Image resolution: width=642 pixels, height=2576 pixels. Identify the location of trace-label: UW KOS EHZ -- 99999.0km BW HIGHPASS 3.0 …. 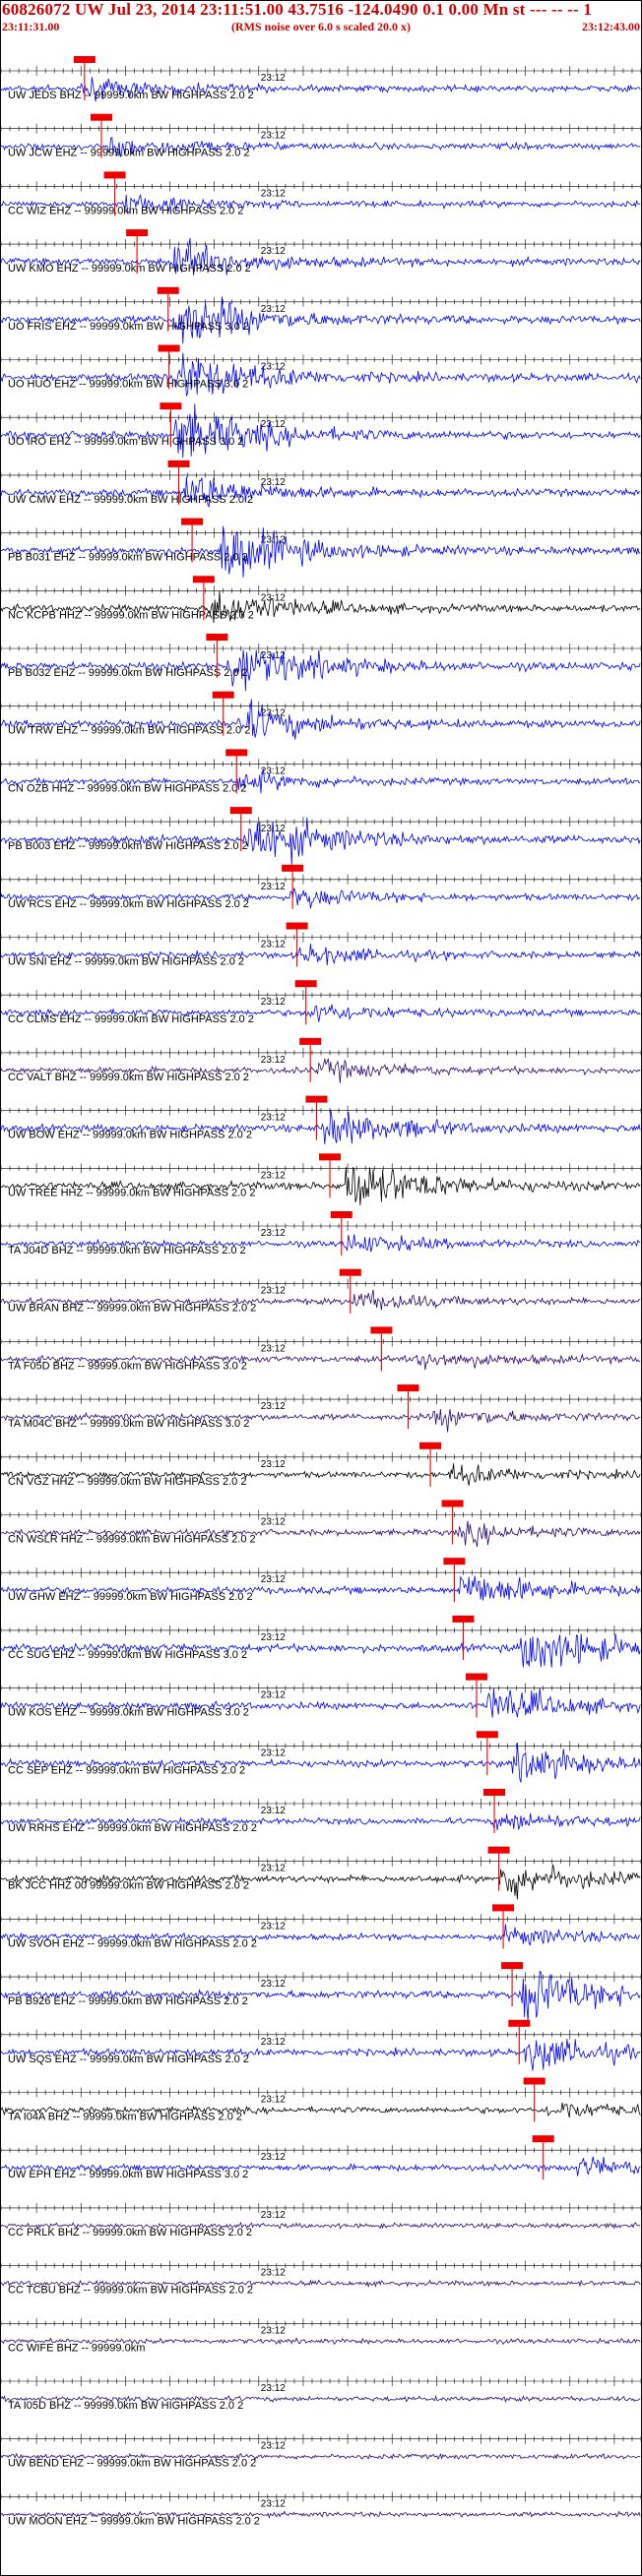
(128, 1713).